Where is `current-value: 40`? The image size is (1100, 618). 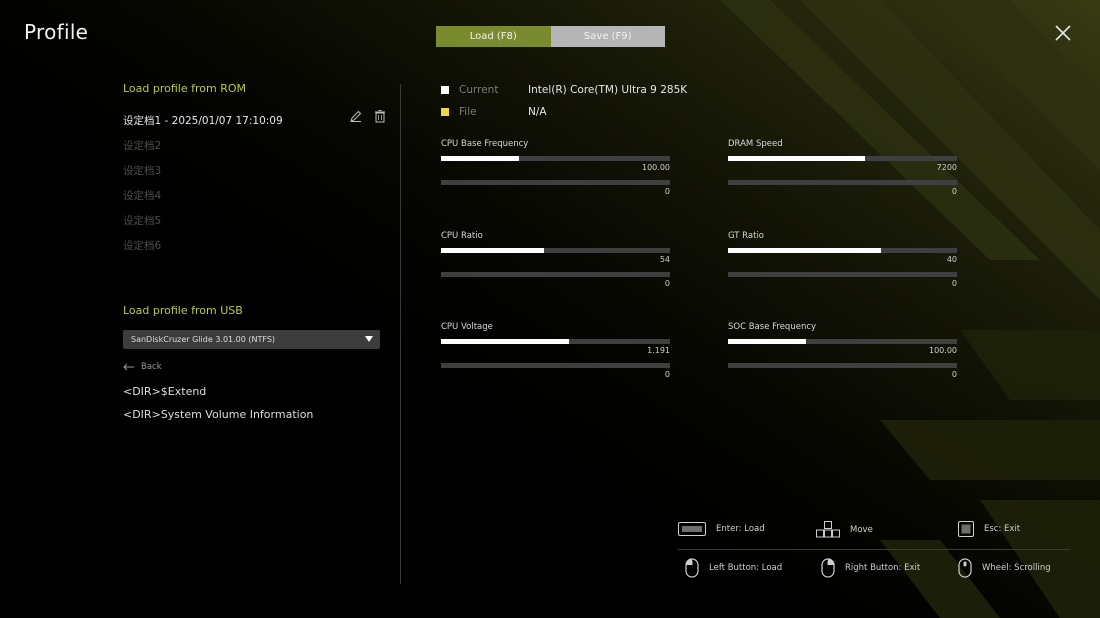 current-value: 40 is located at coordinates (951, 259).